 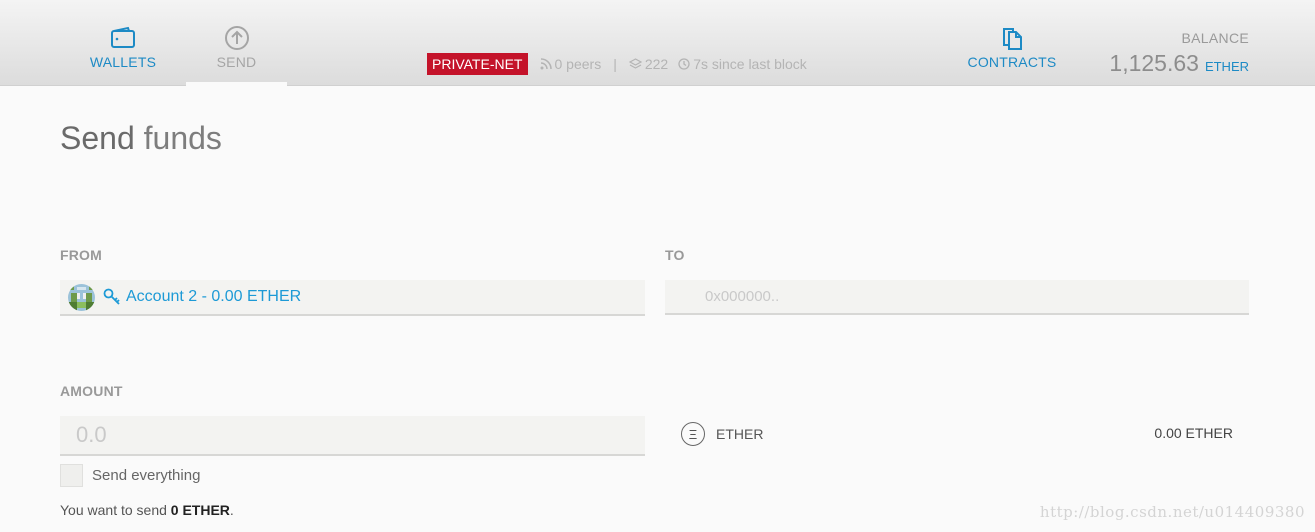 I want to click on last-block-time: 7s since last block, so click(x=750, y=64).